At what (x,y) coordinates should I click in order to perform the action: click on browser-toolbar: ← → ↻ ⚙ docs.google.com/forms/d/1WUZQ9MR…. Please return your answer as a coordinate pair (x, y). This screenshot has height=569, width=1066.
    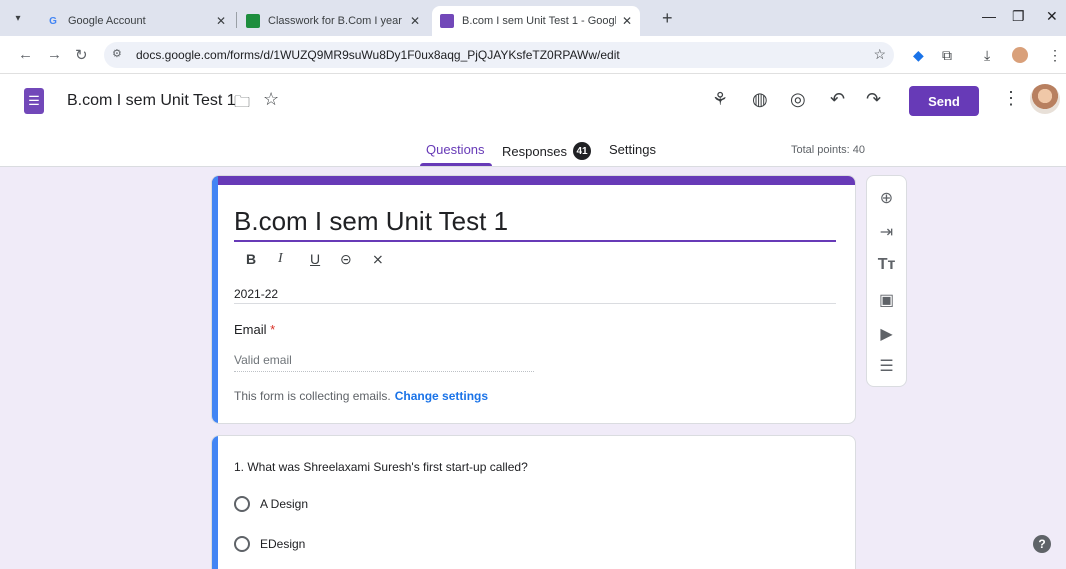
    Looking at the image, I should click on (533, 55).